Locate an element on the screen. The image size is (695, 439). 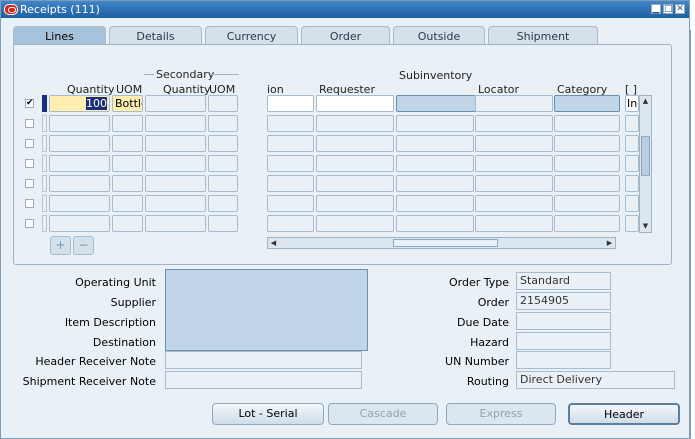
tab-outside-services: Outside Services is located at coordinates (439, 44).